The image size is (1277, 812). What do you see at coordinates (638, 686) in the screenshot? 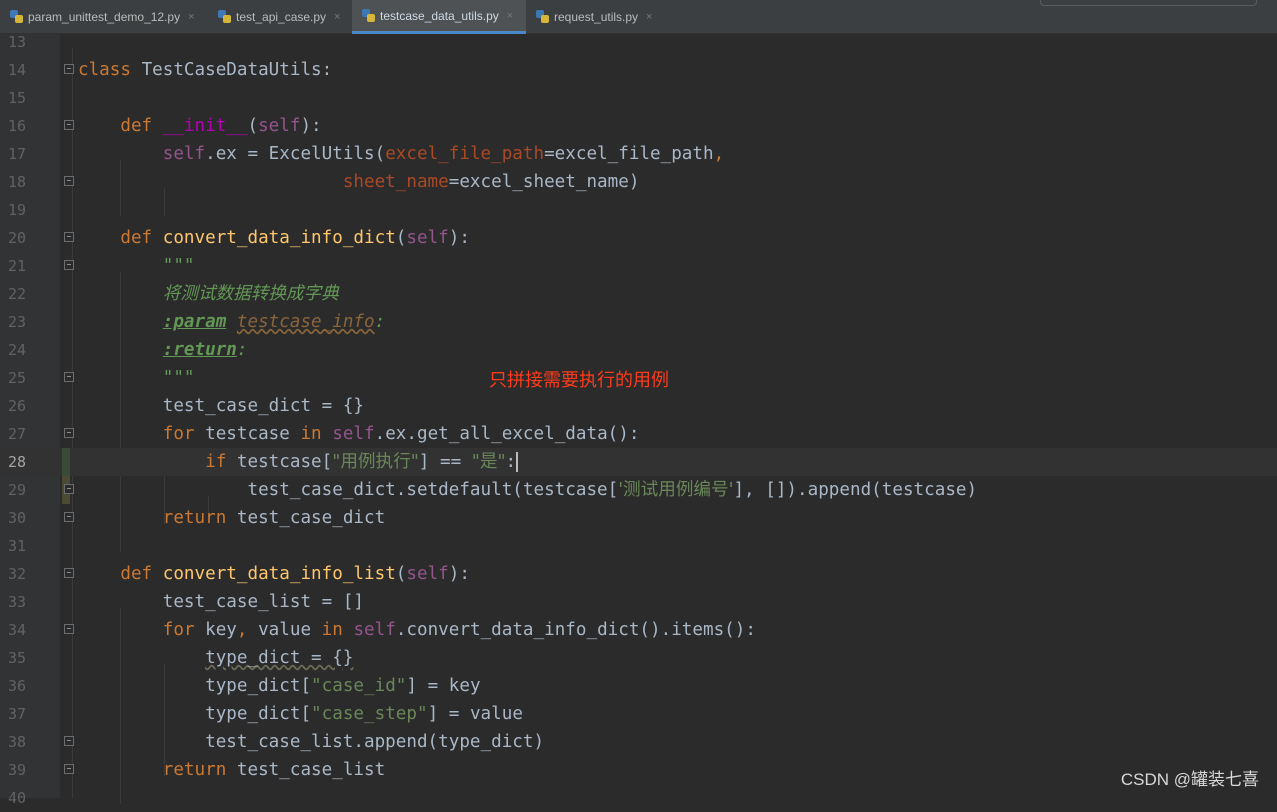
I see `code-line: 36 type_dict["case_id"] = key` at bounding box center [638, 686].